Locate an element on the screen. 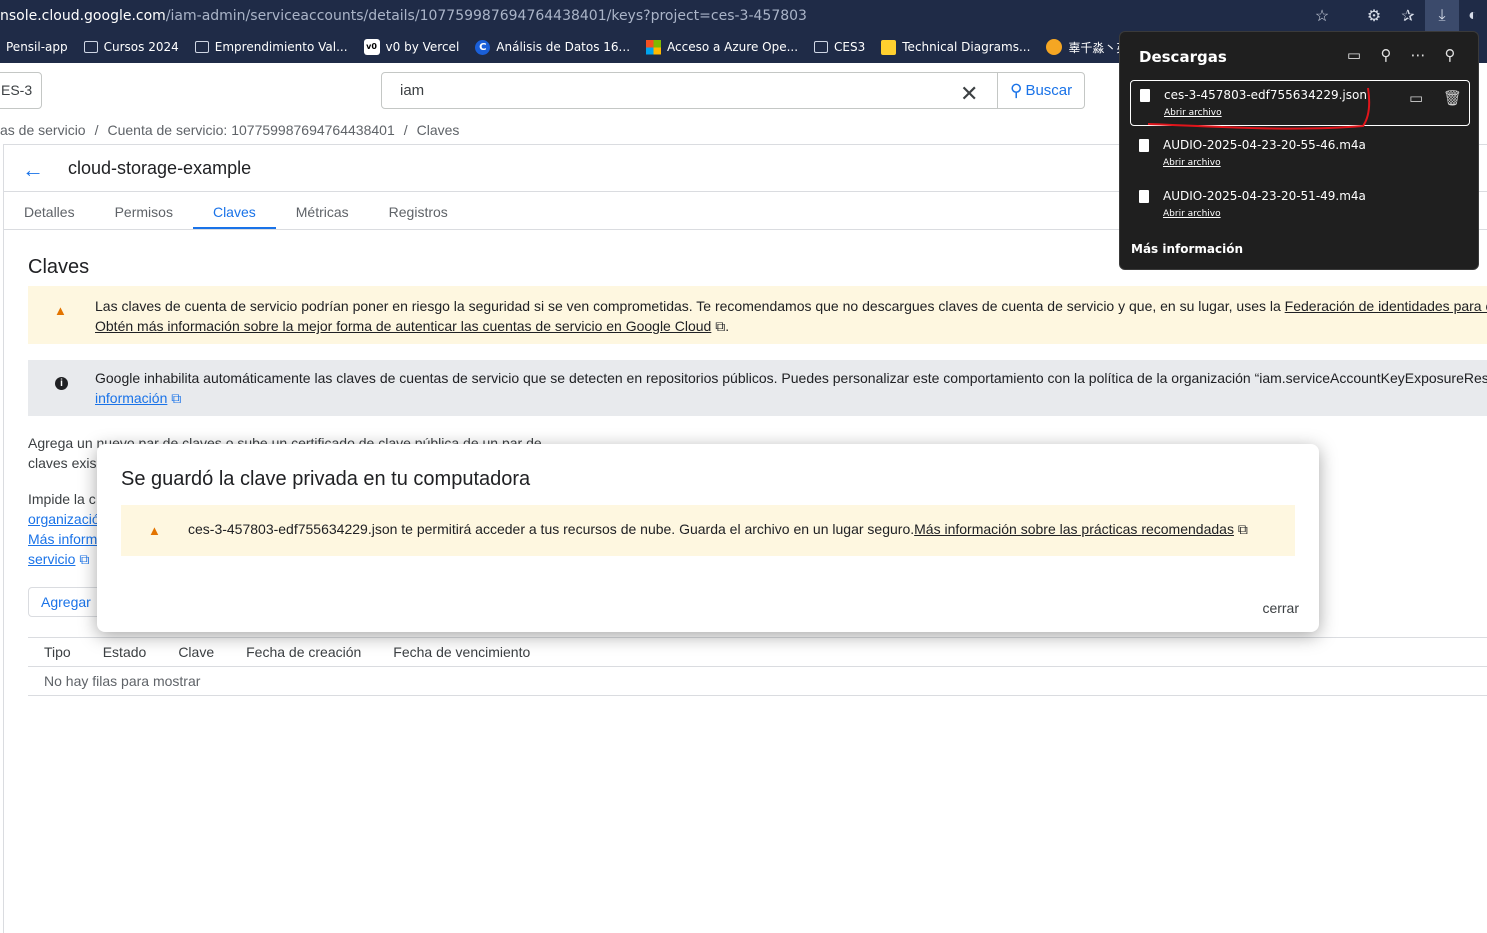  column-tipo: Tipo is located at coordinates (57, 652).